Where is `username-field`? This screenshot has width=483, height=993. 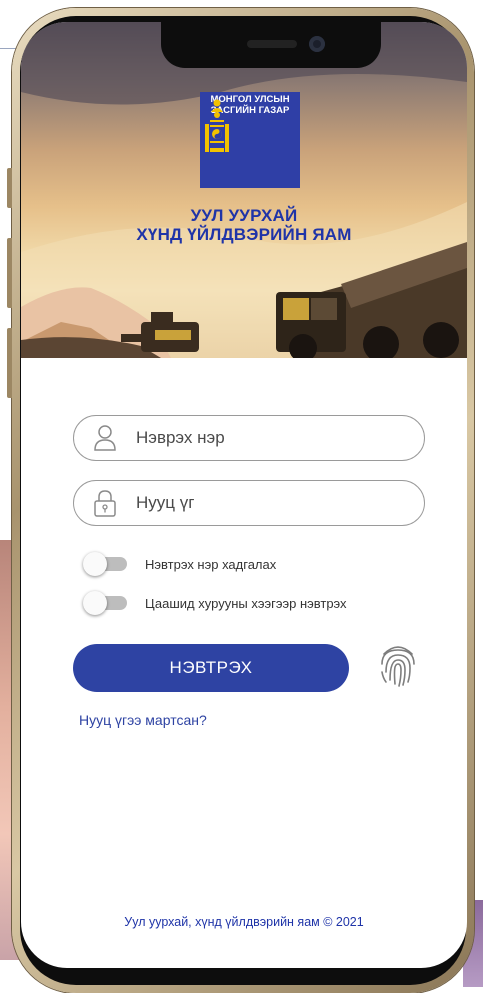 username-field is located at coordinates (249, 438).